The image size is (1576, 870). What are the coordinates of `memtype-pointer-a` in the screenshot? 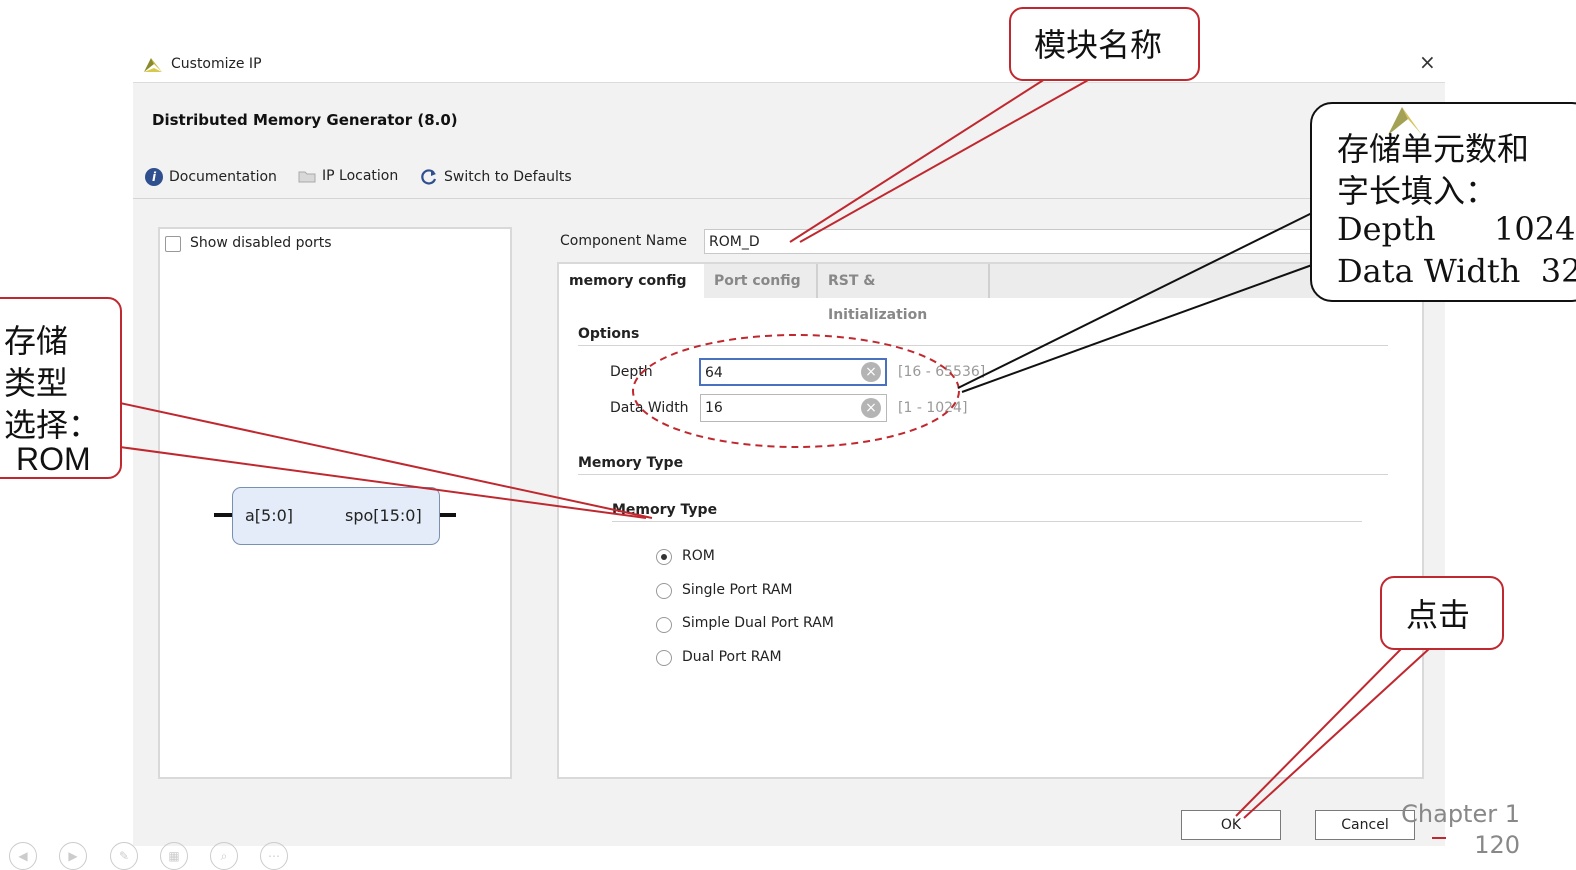 It's located at (386, 460).